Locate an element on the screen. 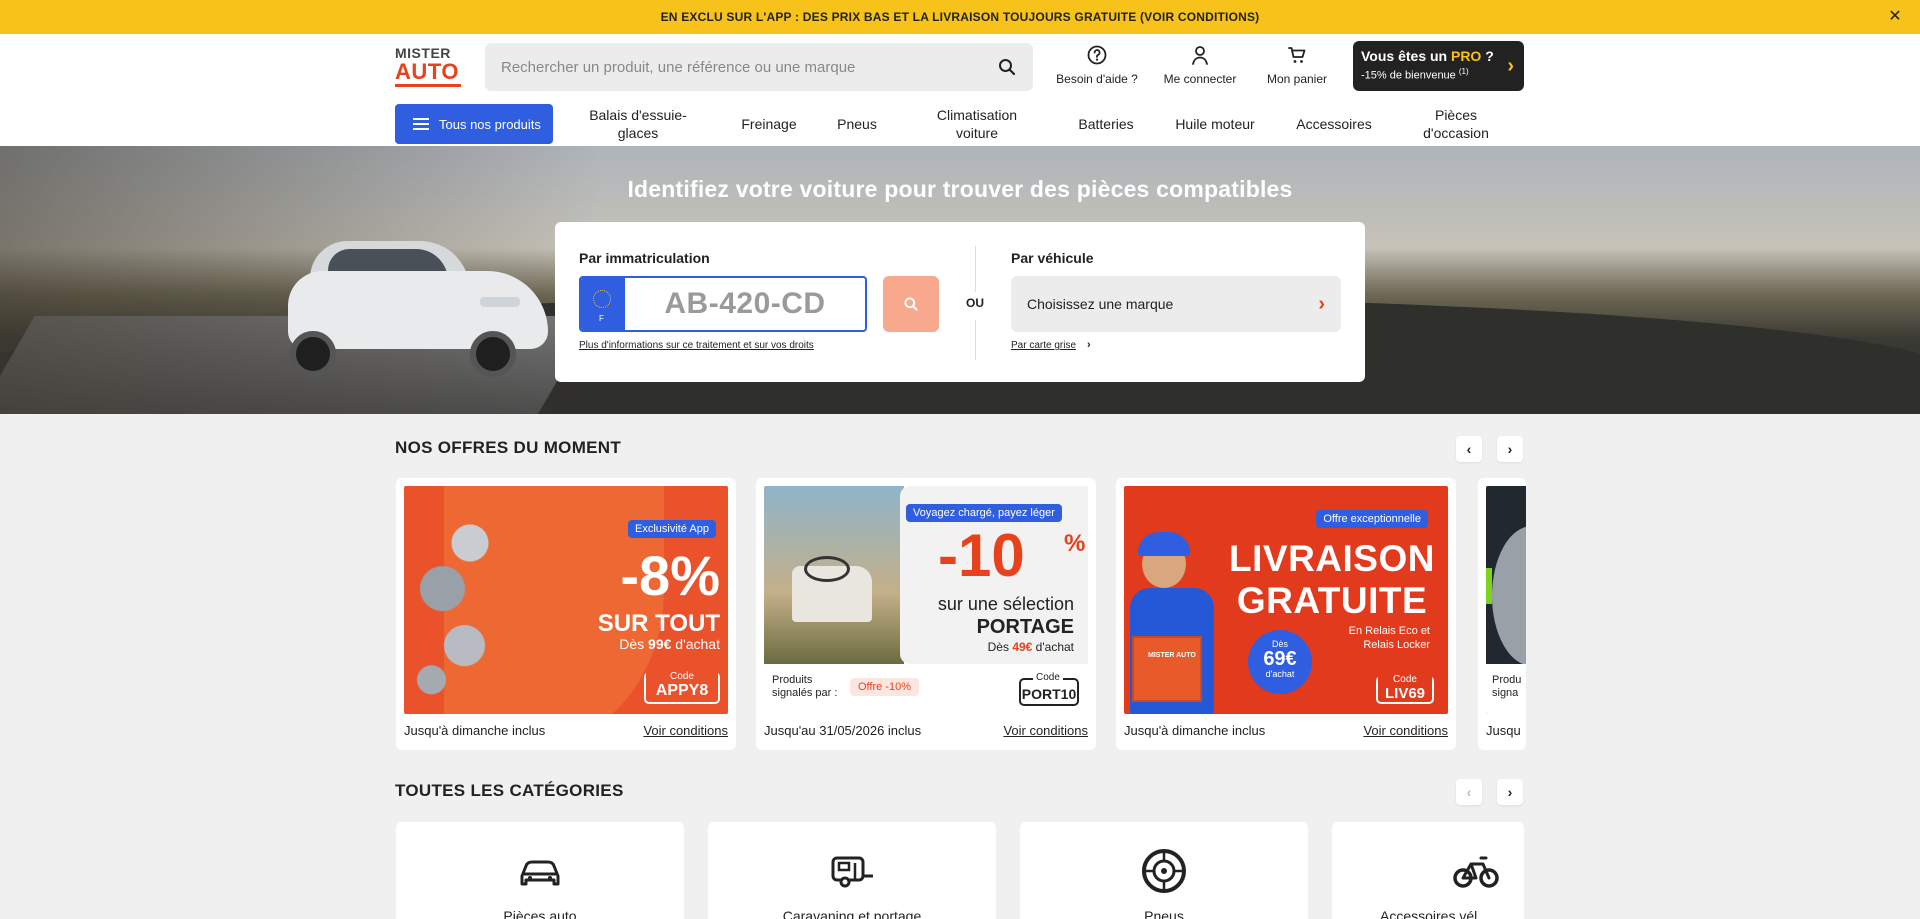  offer-badge: Exclusivité App is located at coordinates (672, 529).